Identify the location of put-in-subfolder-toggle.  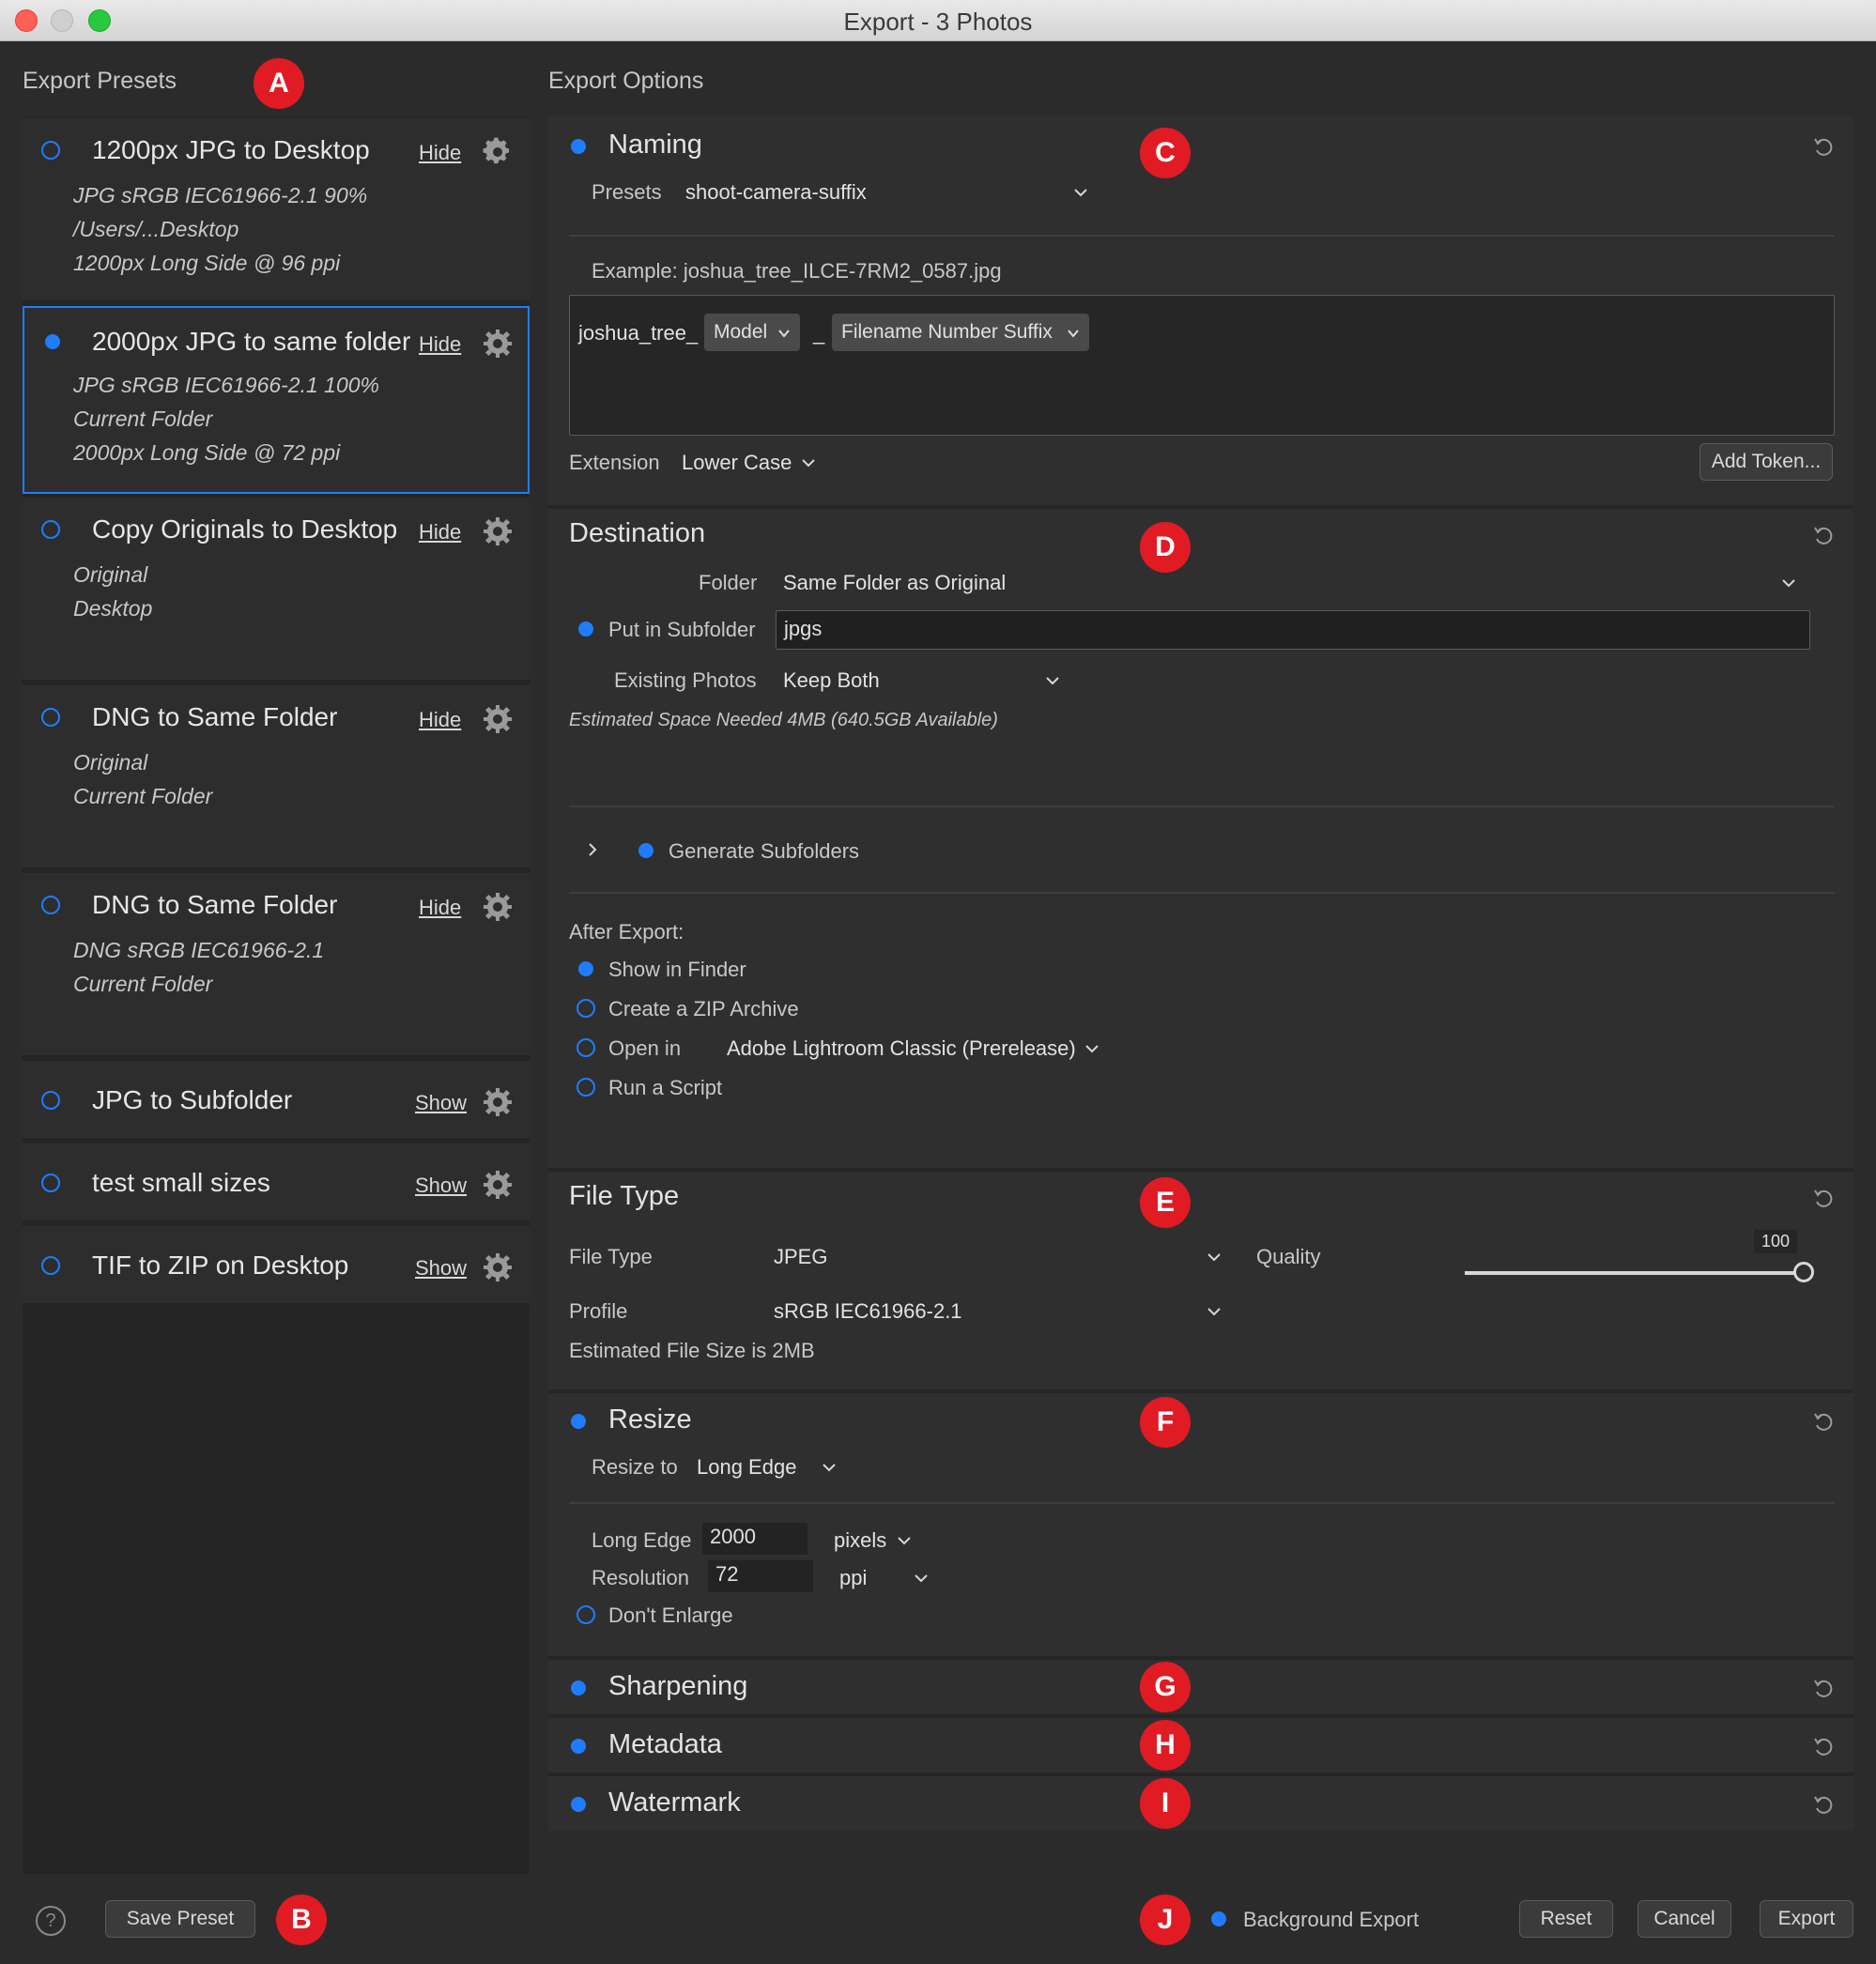
(585, 629).